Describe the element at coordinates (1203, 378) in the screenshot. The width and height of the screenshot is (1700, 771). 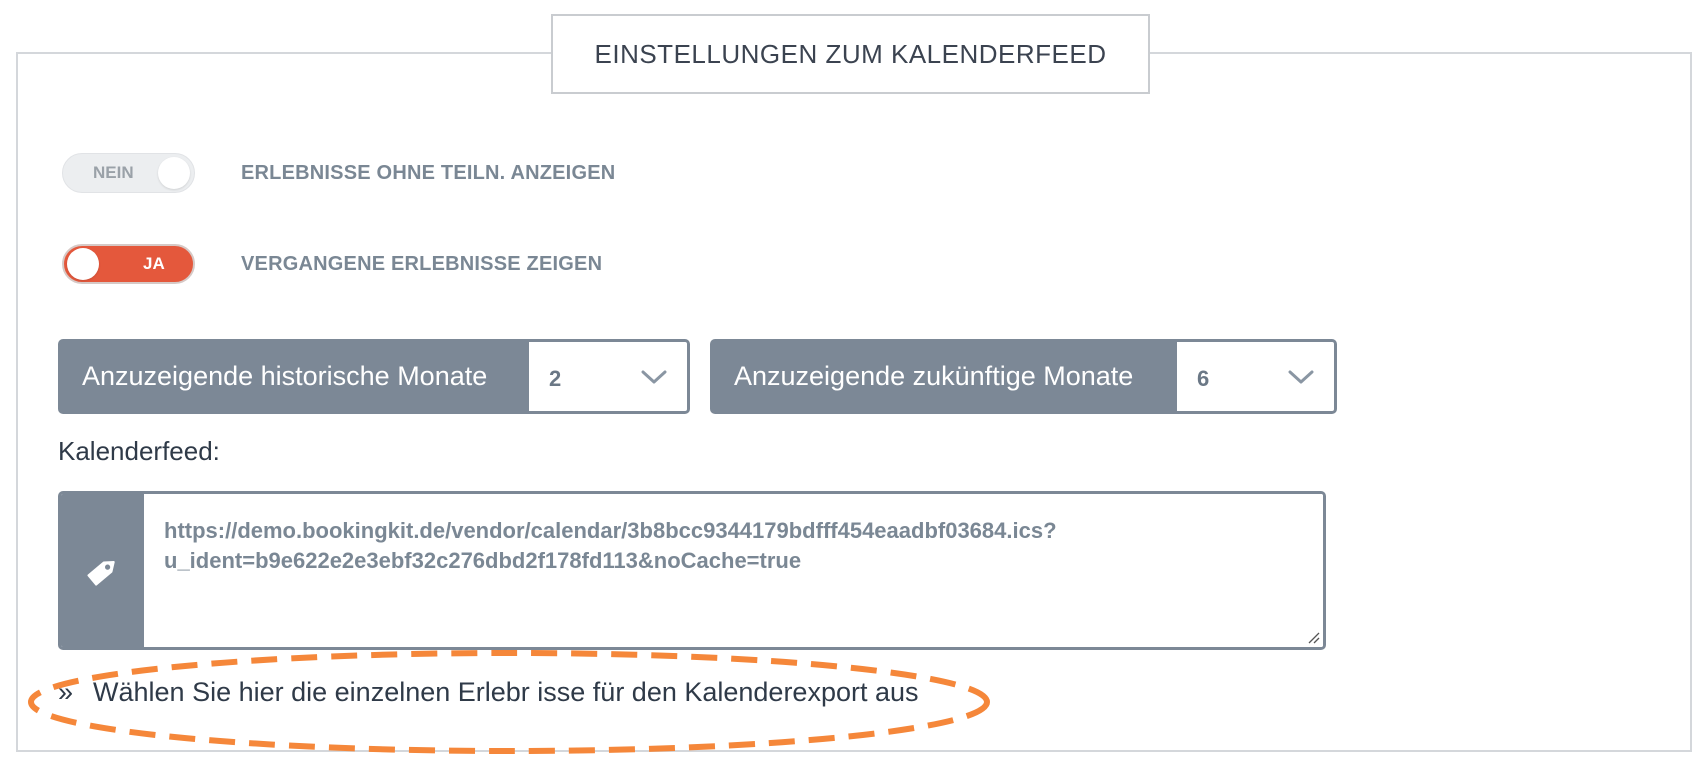
I see `future-months-value: 6` at that location.